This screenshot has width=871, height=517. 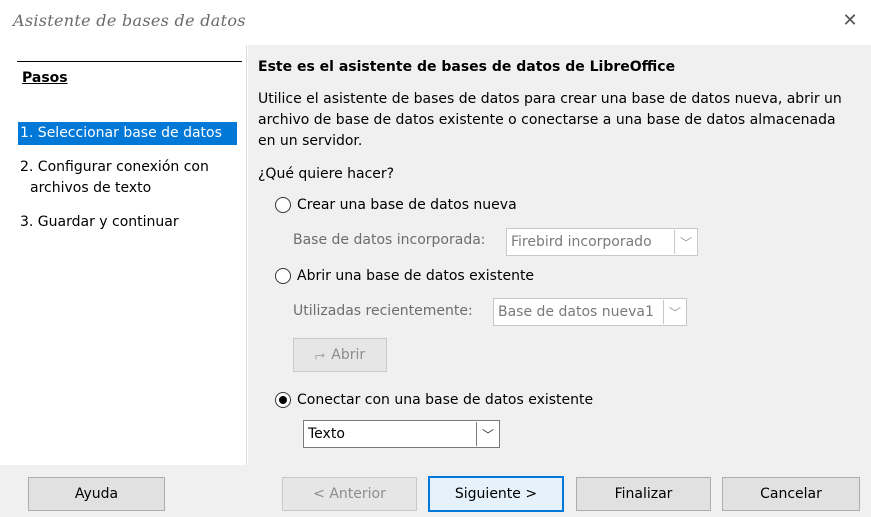 What do you see at coordinates (581, 242) in the screenshot?
I see `embedded-db-value: Firebird incorporado` at bounding box center [581, 242].